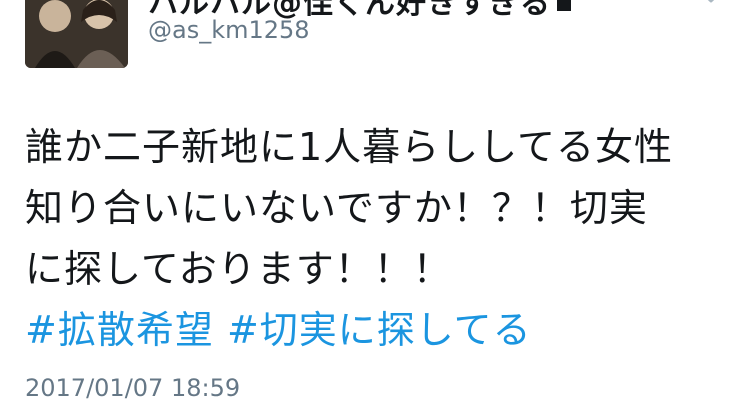 This screenshot has height=416, width=750. I want to click on avatar, so click(76, 34).